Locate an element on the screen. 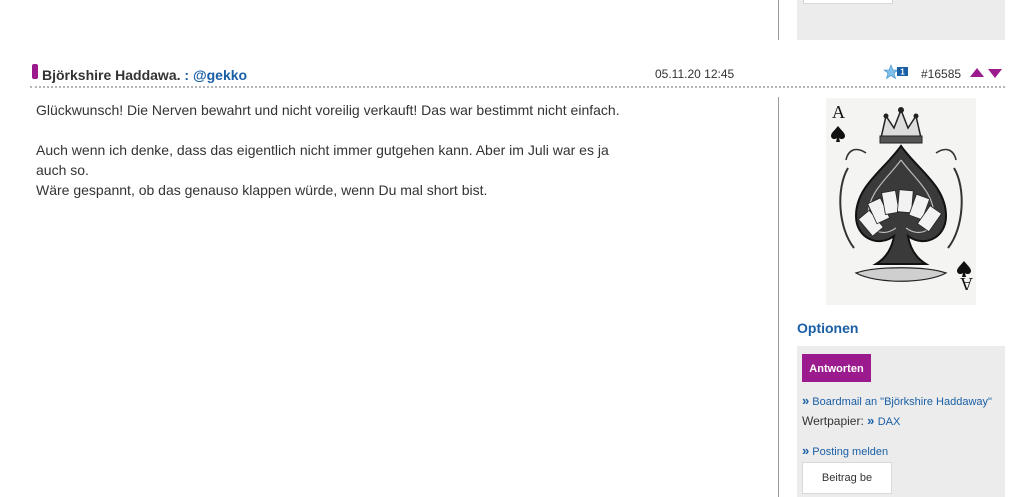 This screenshot has height=497, width=1019. post-author-line: Björkshire Haddawa. : @gekko is located at coordinates (144, 75).